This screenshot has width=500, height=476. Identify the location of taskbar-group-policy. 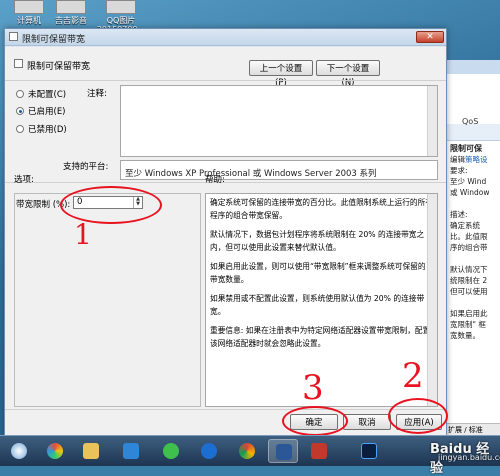
(319, 451).